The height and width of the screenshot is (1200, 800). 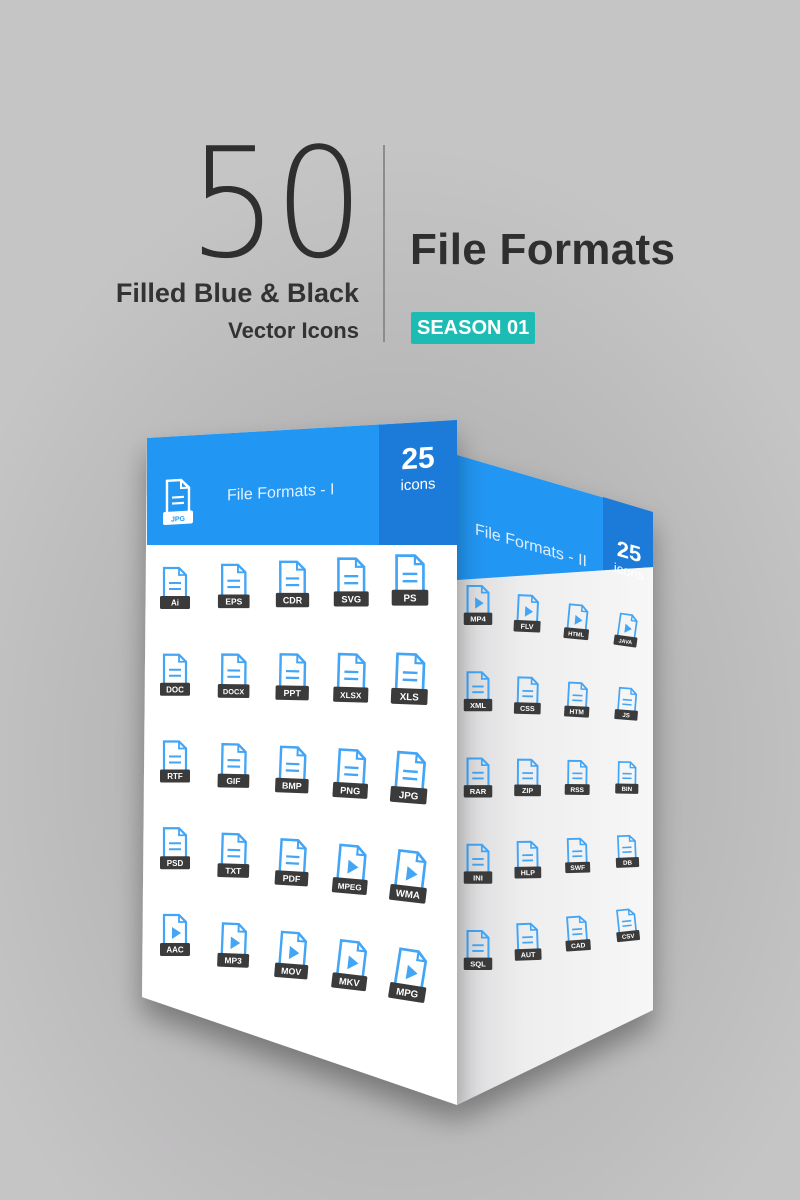 I want to click on format-label: SWF, so click(x=577, y=868).